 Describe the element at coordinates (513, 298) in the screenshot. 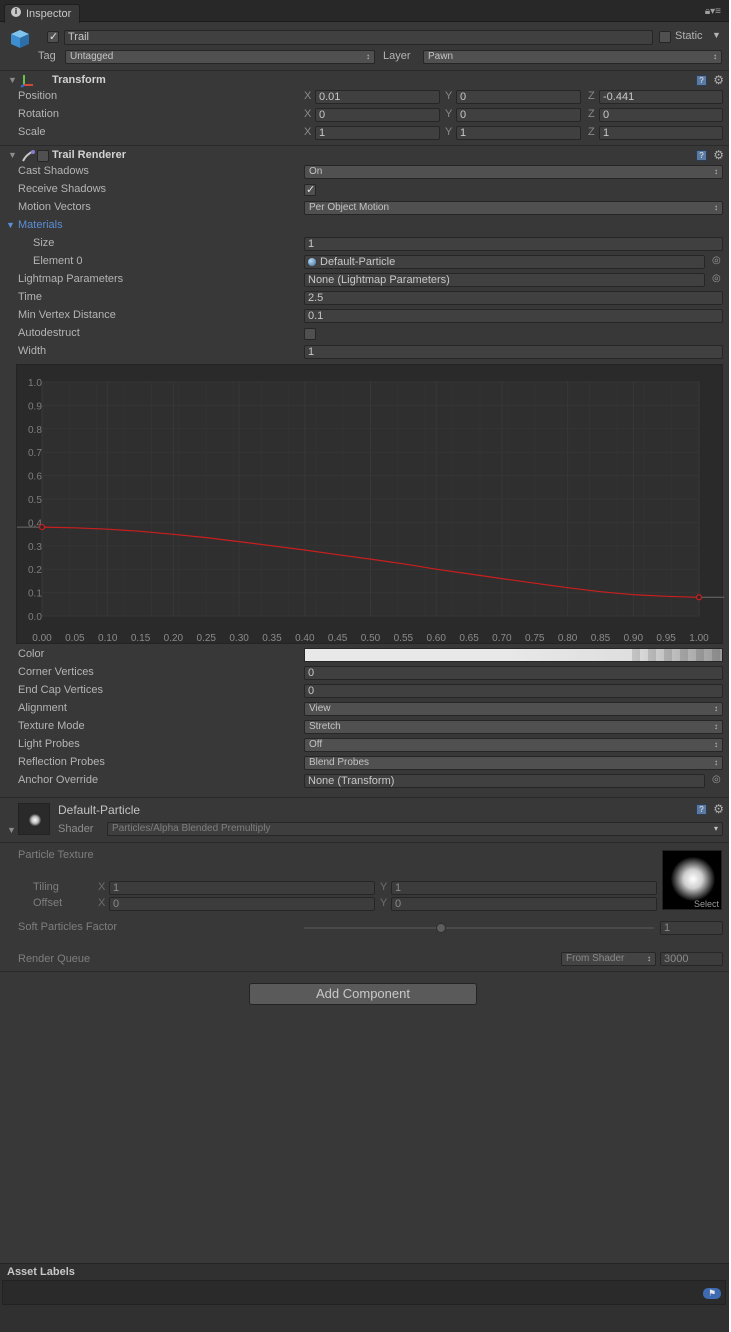

I see `time-field: 2.5` at that location.